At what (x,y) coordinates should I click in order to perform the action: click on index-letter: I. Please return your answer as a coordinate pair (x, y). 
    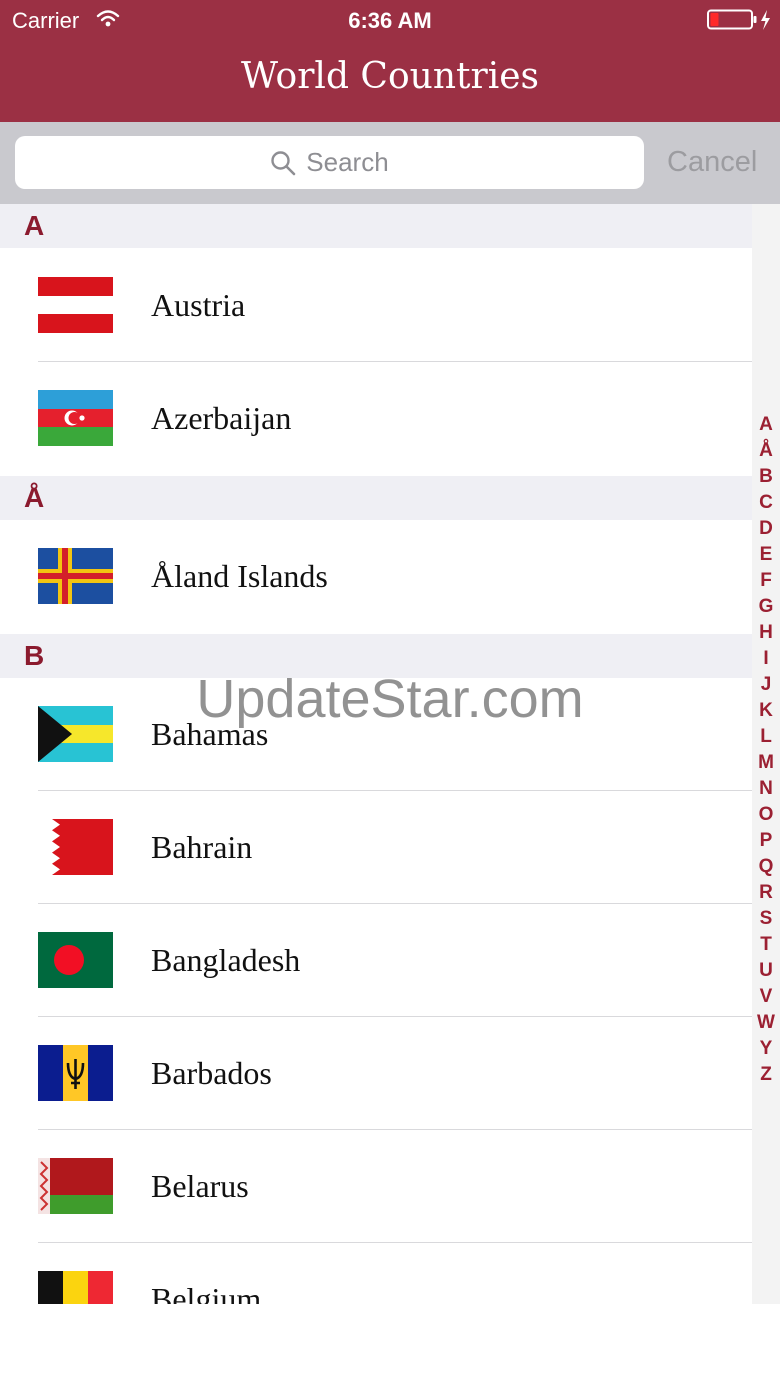
    Looking at the image, I should click on (766, 659).